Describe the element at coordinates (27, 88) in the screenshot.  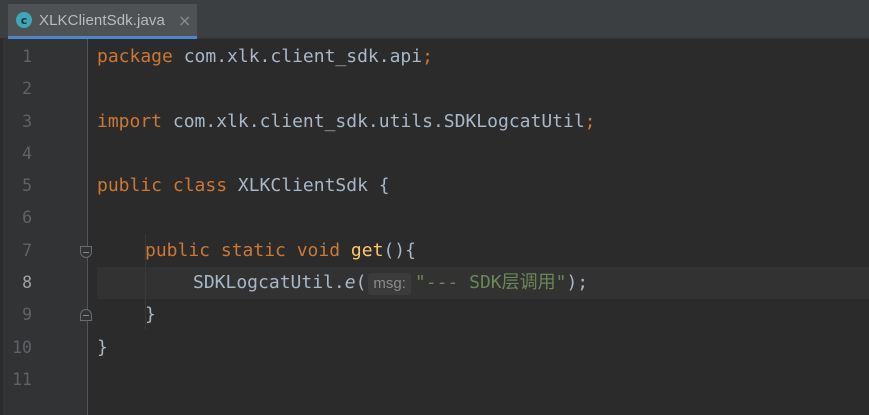
I see `line-number: 2` at that location.